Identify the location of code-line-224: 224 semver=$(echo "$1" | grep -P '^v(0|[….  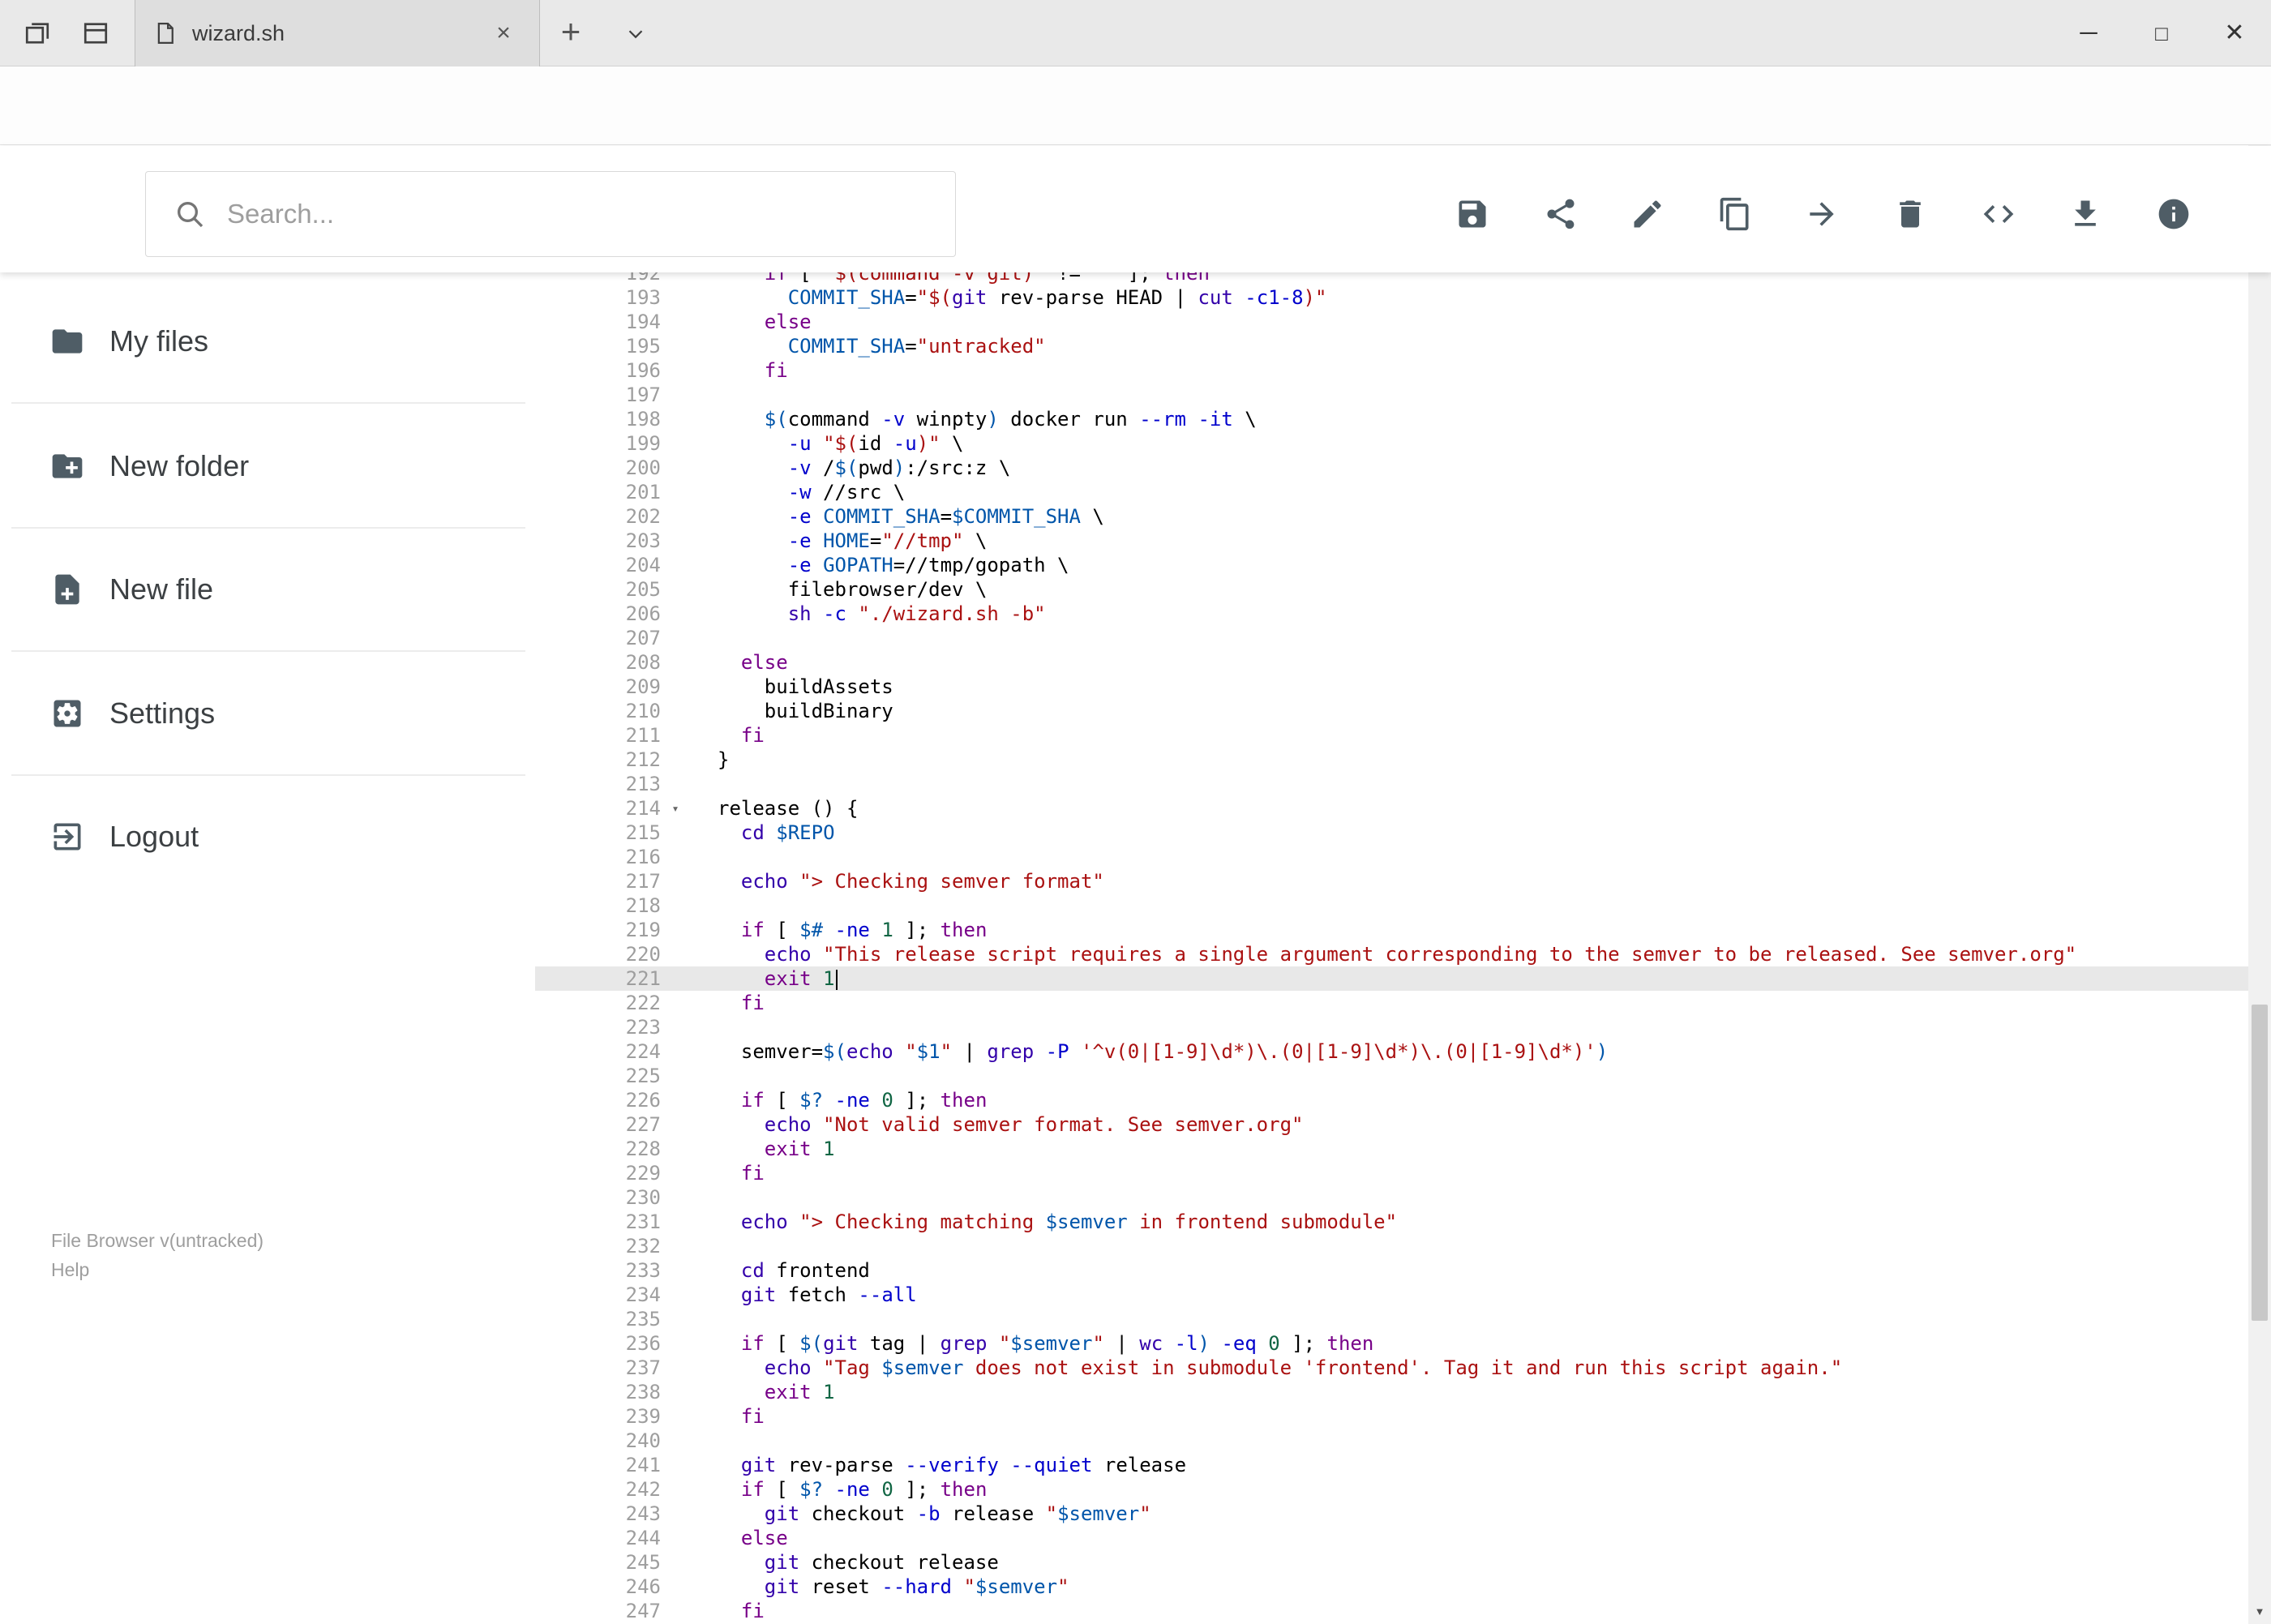
(1392, 1052).